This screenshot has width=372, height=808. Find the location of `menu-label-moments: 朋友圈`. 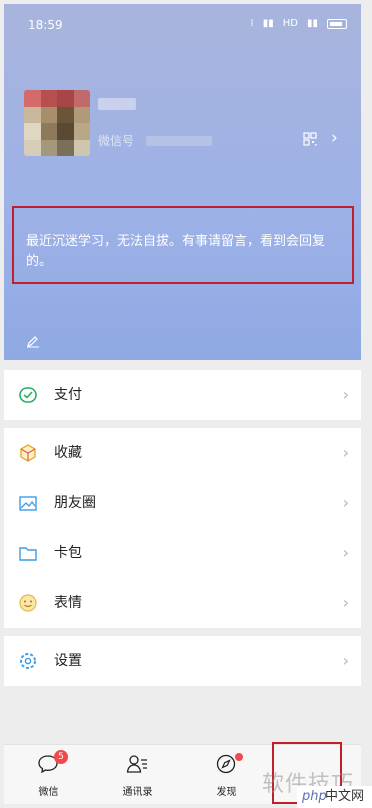

menu-label-moments: 朋友圈 is located at coordinates (75, 503).